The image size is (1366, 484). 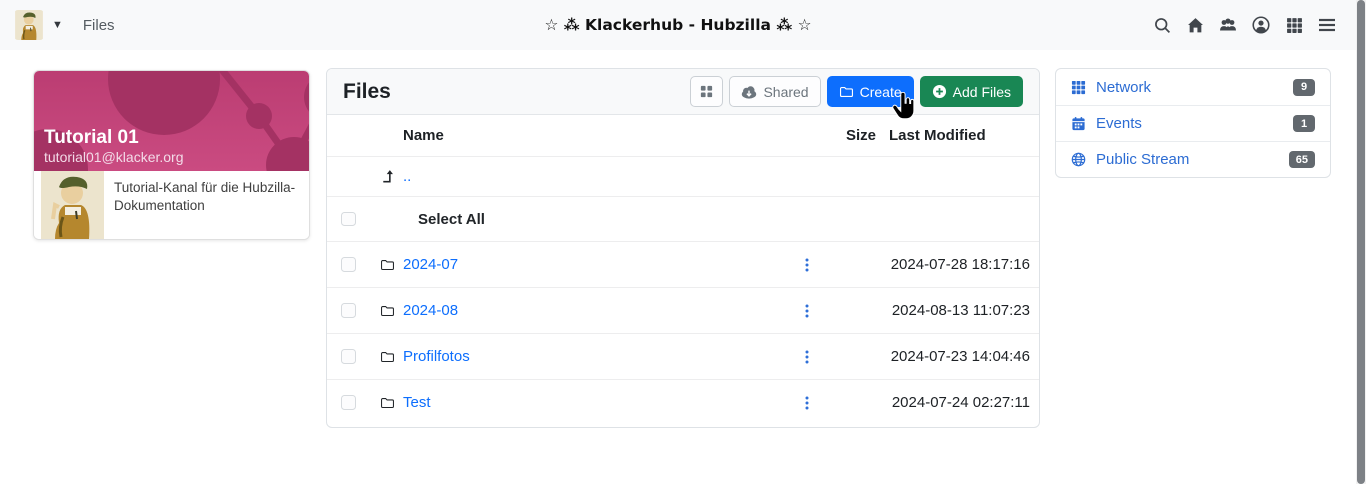 What do you see at coordinates (1193, 159) in the screenshot?
I see `sidebar-item-public-stream: Public Stream 65` at bounding box center [1193, 159].